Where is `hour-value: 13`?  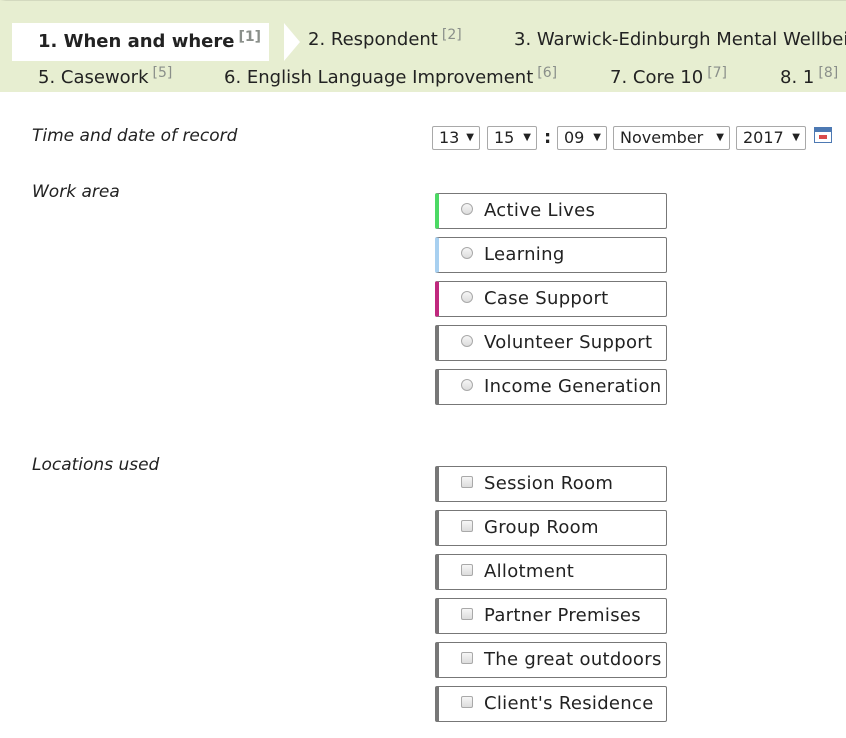 hour-value: 13 is located at coordinates (449, 137).